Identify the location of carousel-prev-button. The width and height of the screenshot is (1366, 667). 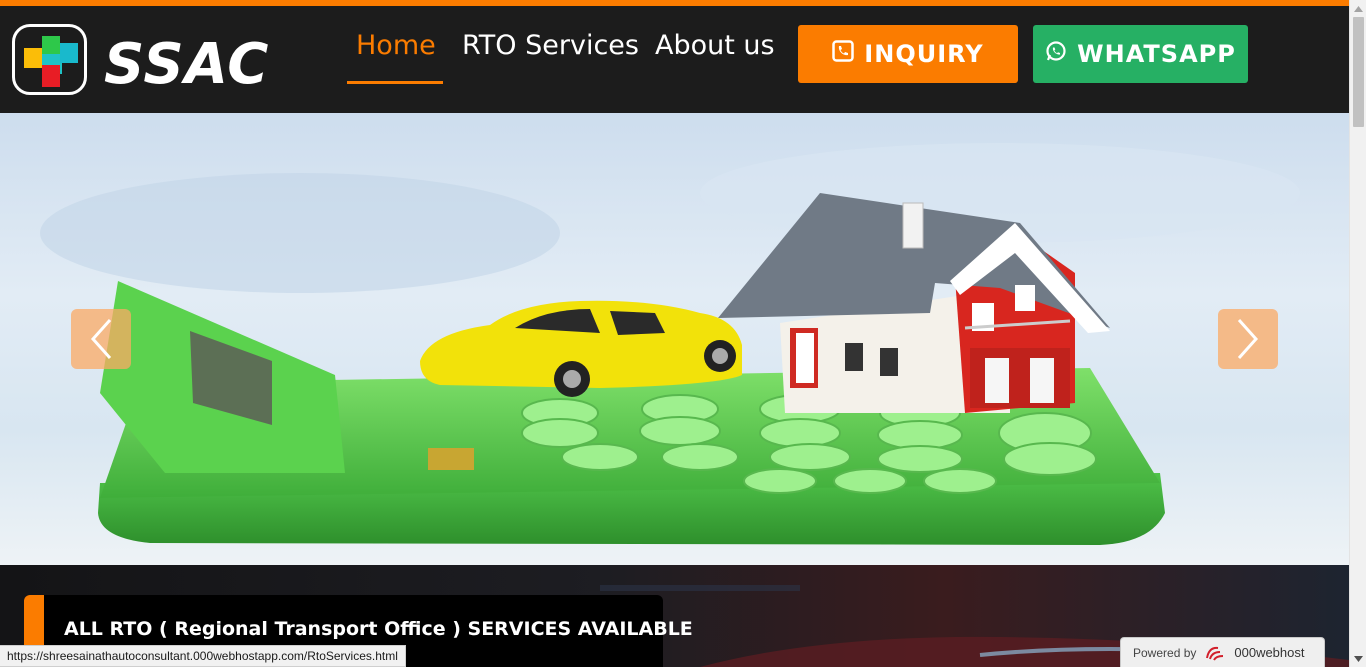
(101, 339).